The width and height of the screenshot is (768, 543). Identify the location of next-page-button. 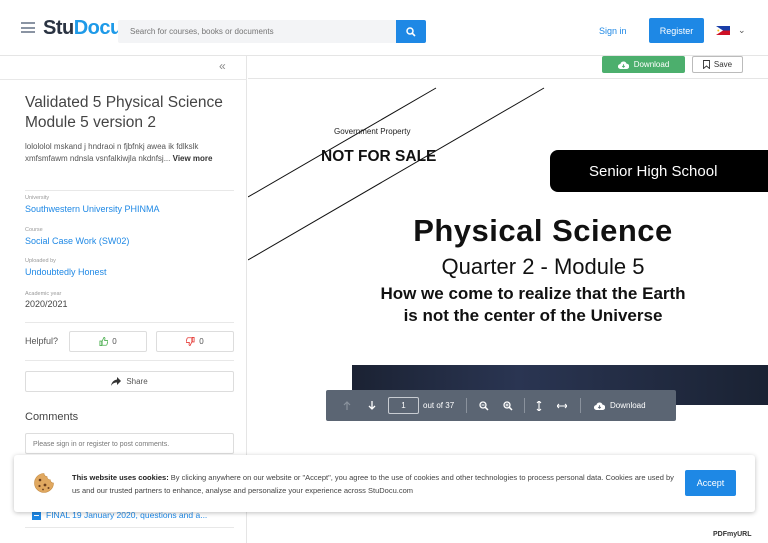
(372, 405).